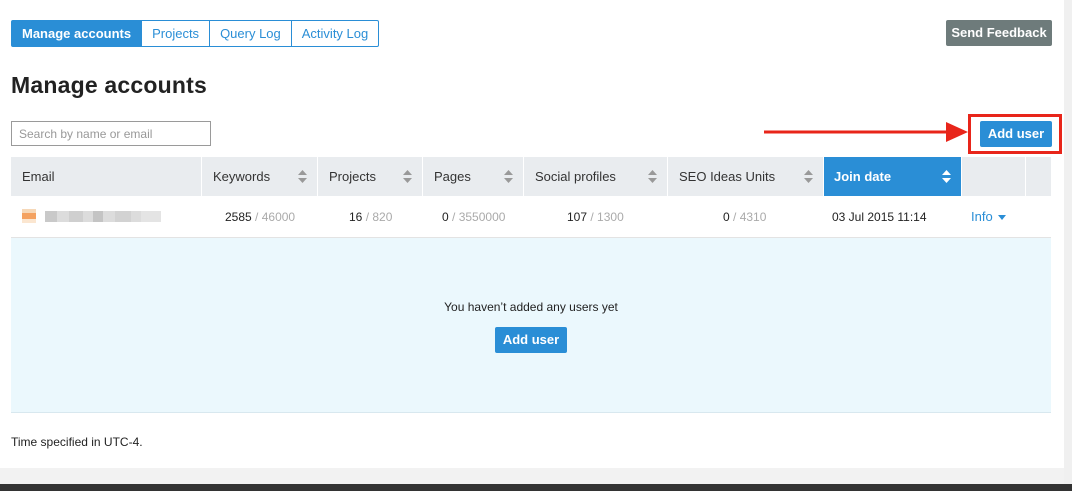  I want to click on projects-limit: / 820, so click(379, 217).